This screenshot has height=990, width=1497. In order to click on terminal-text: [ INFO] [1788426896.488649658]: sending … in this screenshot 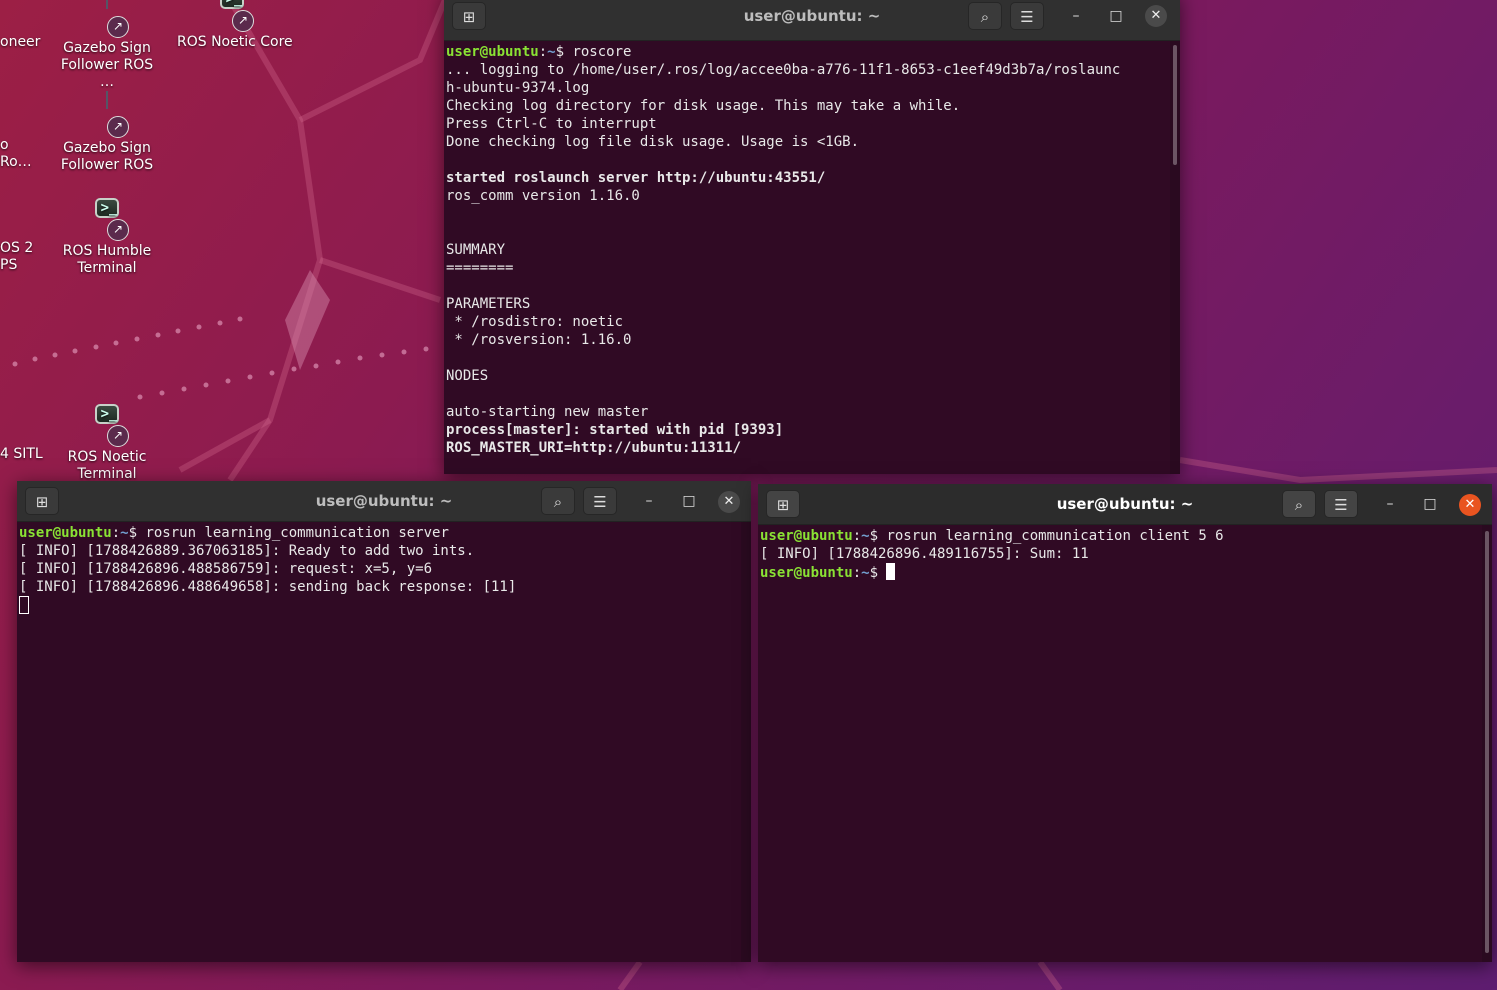, I will do `click(268, 587)`.